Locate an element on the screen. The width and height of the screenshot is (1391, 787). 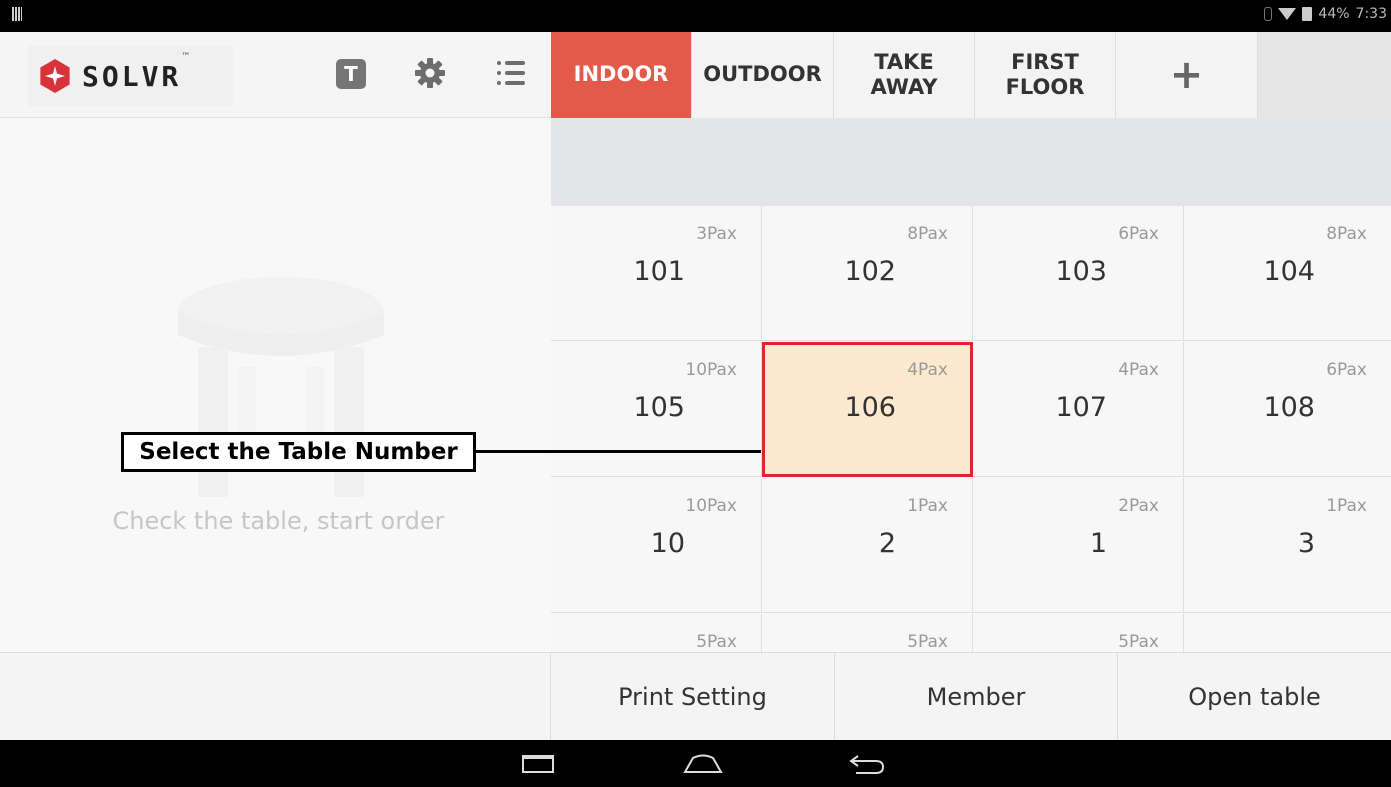
home-icon is located at coordinates (703, 764).